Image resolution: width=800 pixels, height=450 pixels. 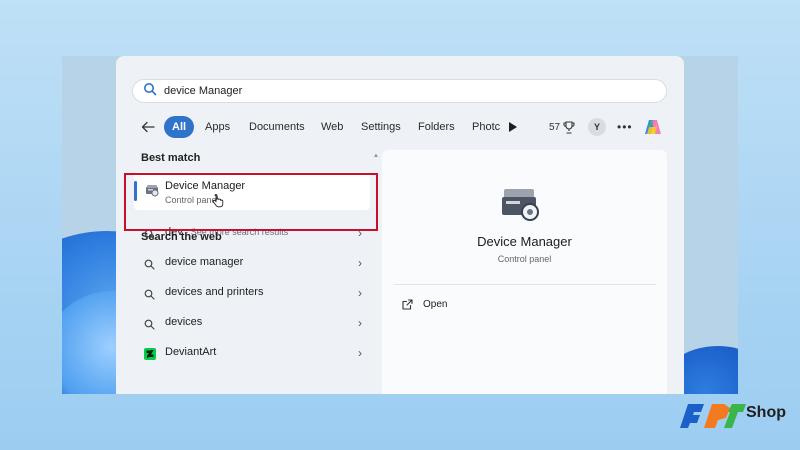 What do you see at coordinates (179, 127) in the screenshot?
I see `filter-chip-all: All` at bounding box center [179, 127].